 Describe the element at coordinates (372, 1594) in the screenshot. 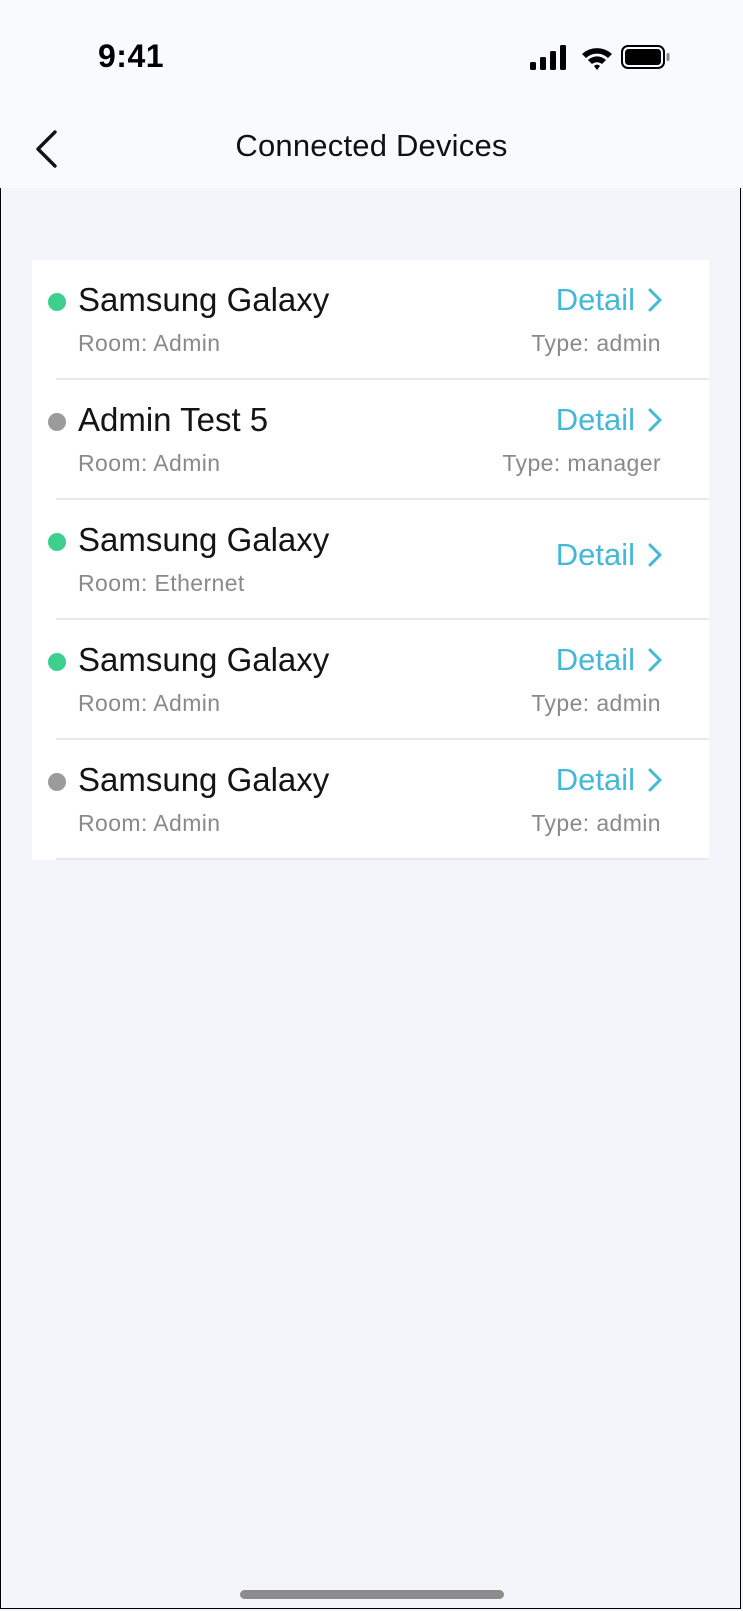

I see `home-indicator` at that location.